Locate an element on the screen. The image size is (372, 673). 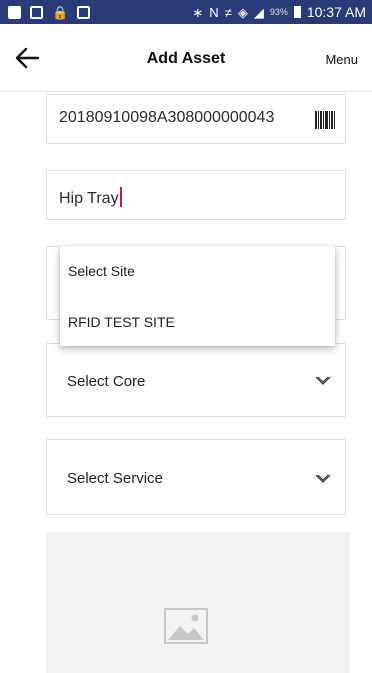
status-bar: 🔒 ∗ N ≠ ◈ ◢ 93% 10:37 AM is located at coordinates (186, 12).